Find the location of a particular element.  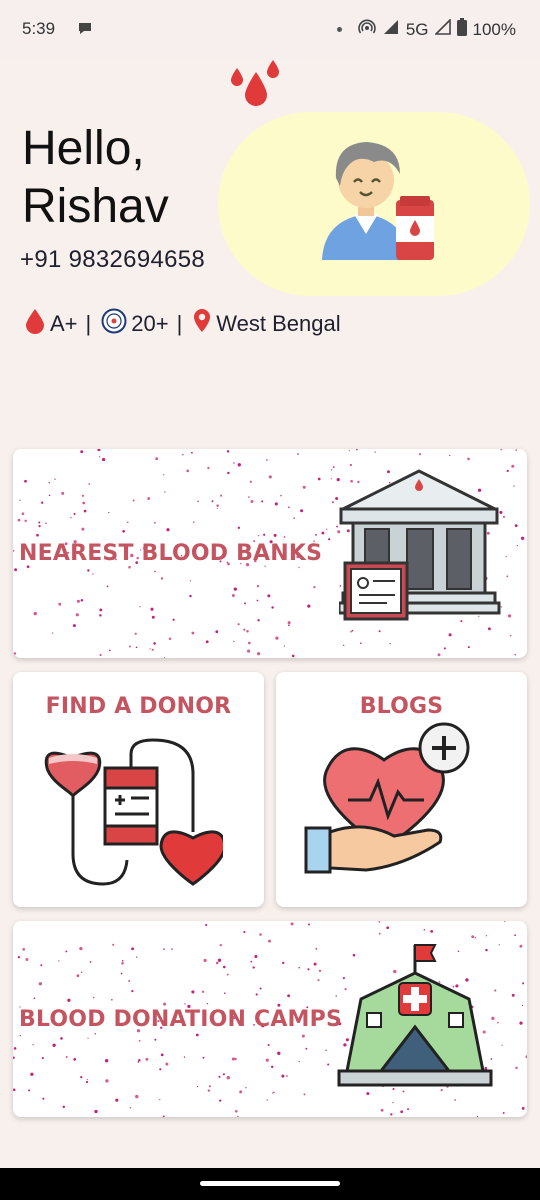

location-pin-icon is located at coordinates (202, 324).